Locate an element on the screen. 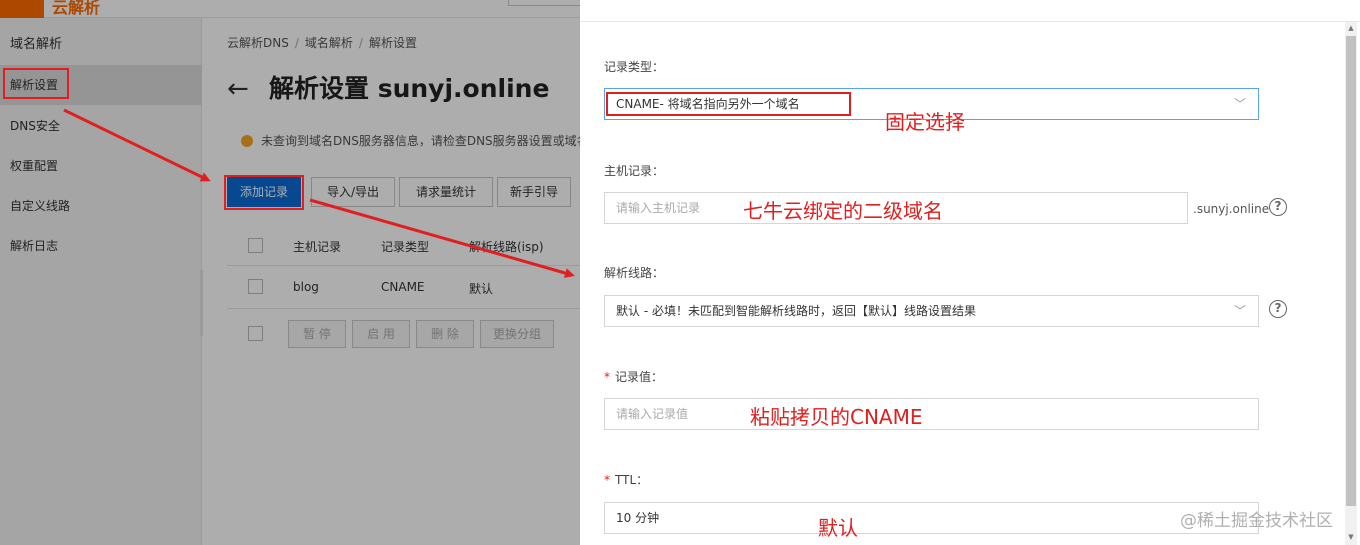 The height and width of the screenshot is (545, 1360). ttl-label: * TTL： is located at coordinates (626, 479).